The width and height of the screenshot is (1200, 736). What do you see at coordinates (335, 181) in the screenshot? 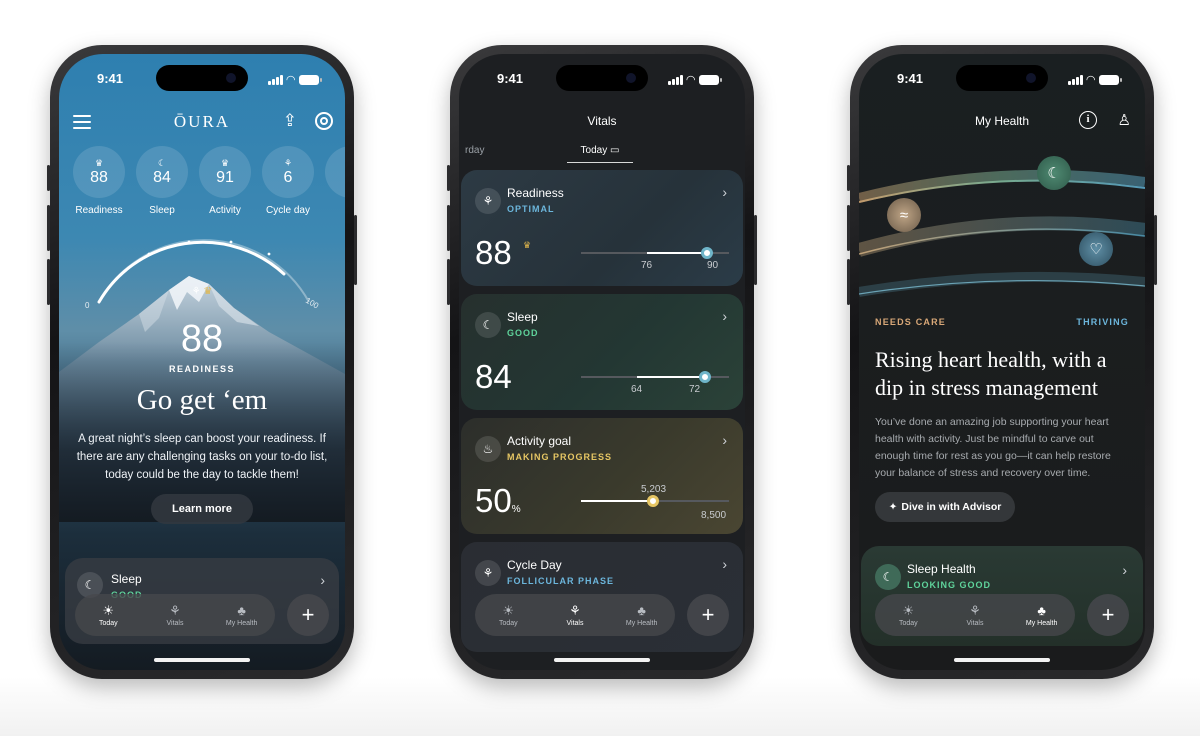
I see `score-heart-partial: He` at bounding box center [335, 181].